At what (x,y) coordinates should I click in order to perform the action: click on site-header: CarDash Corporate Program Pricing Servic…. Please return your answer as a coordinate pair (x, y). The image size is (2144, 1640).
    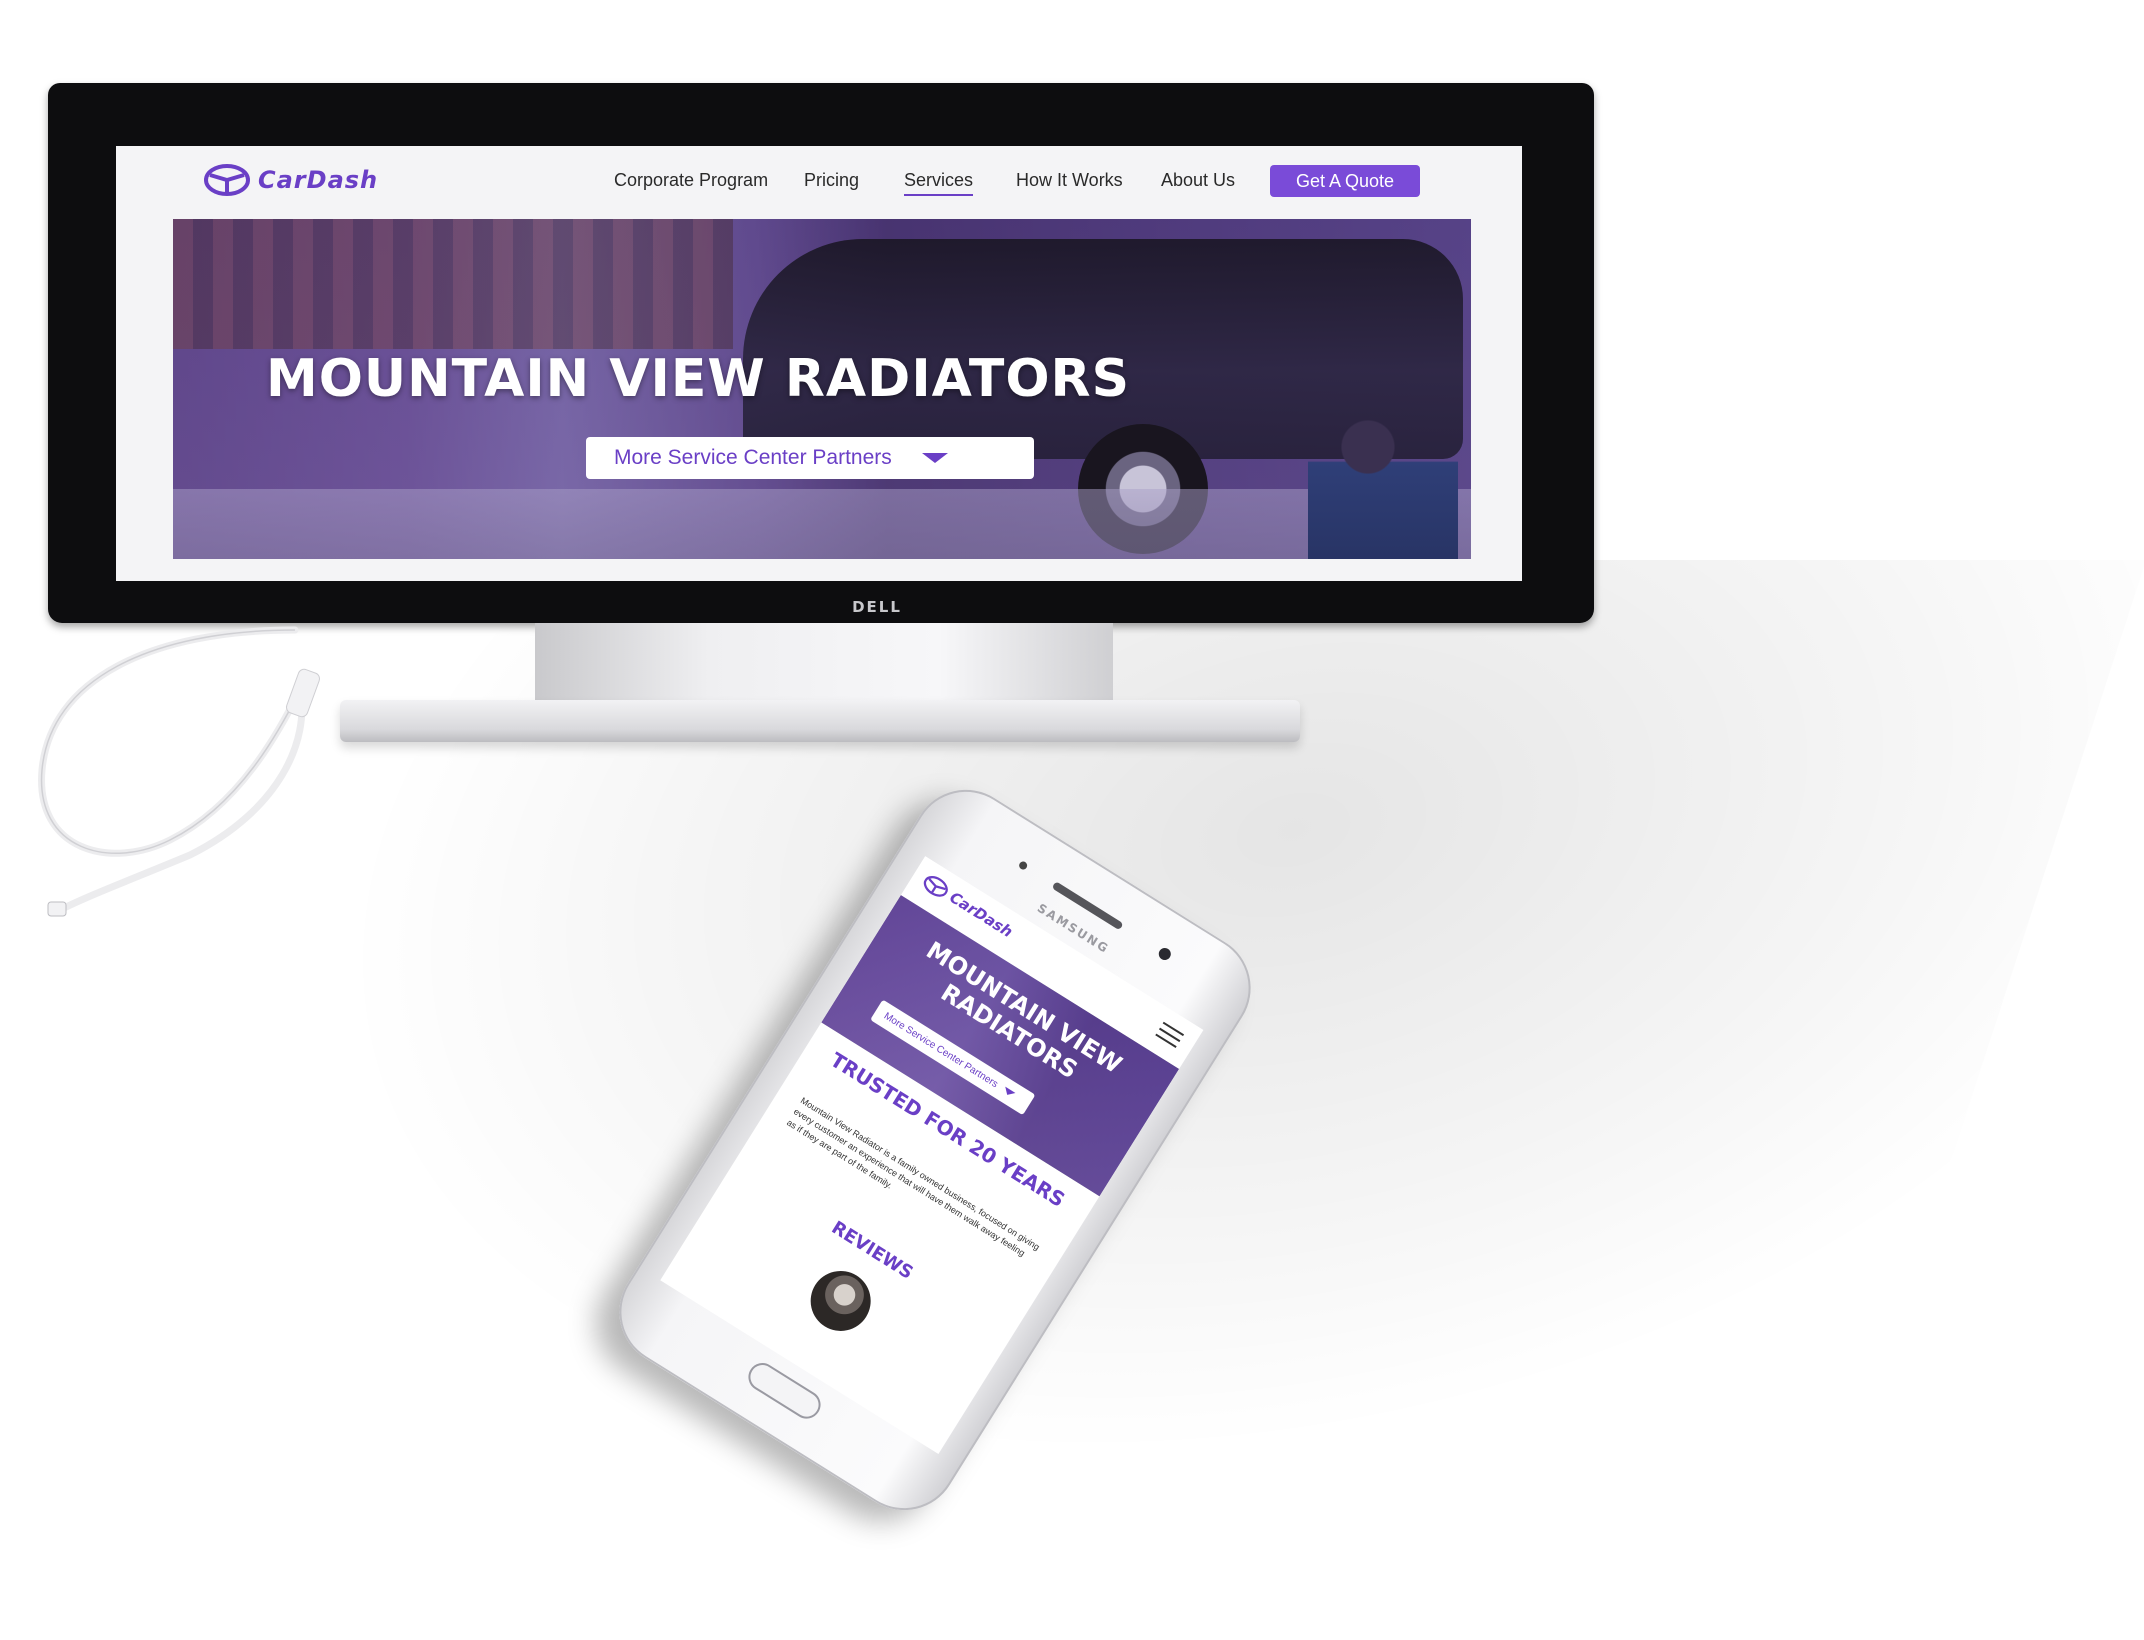
    Looking at the image, I should click on (819, 182).